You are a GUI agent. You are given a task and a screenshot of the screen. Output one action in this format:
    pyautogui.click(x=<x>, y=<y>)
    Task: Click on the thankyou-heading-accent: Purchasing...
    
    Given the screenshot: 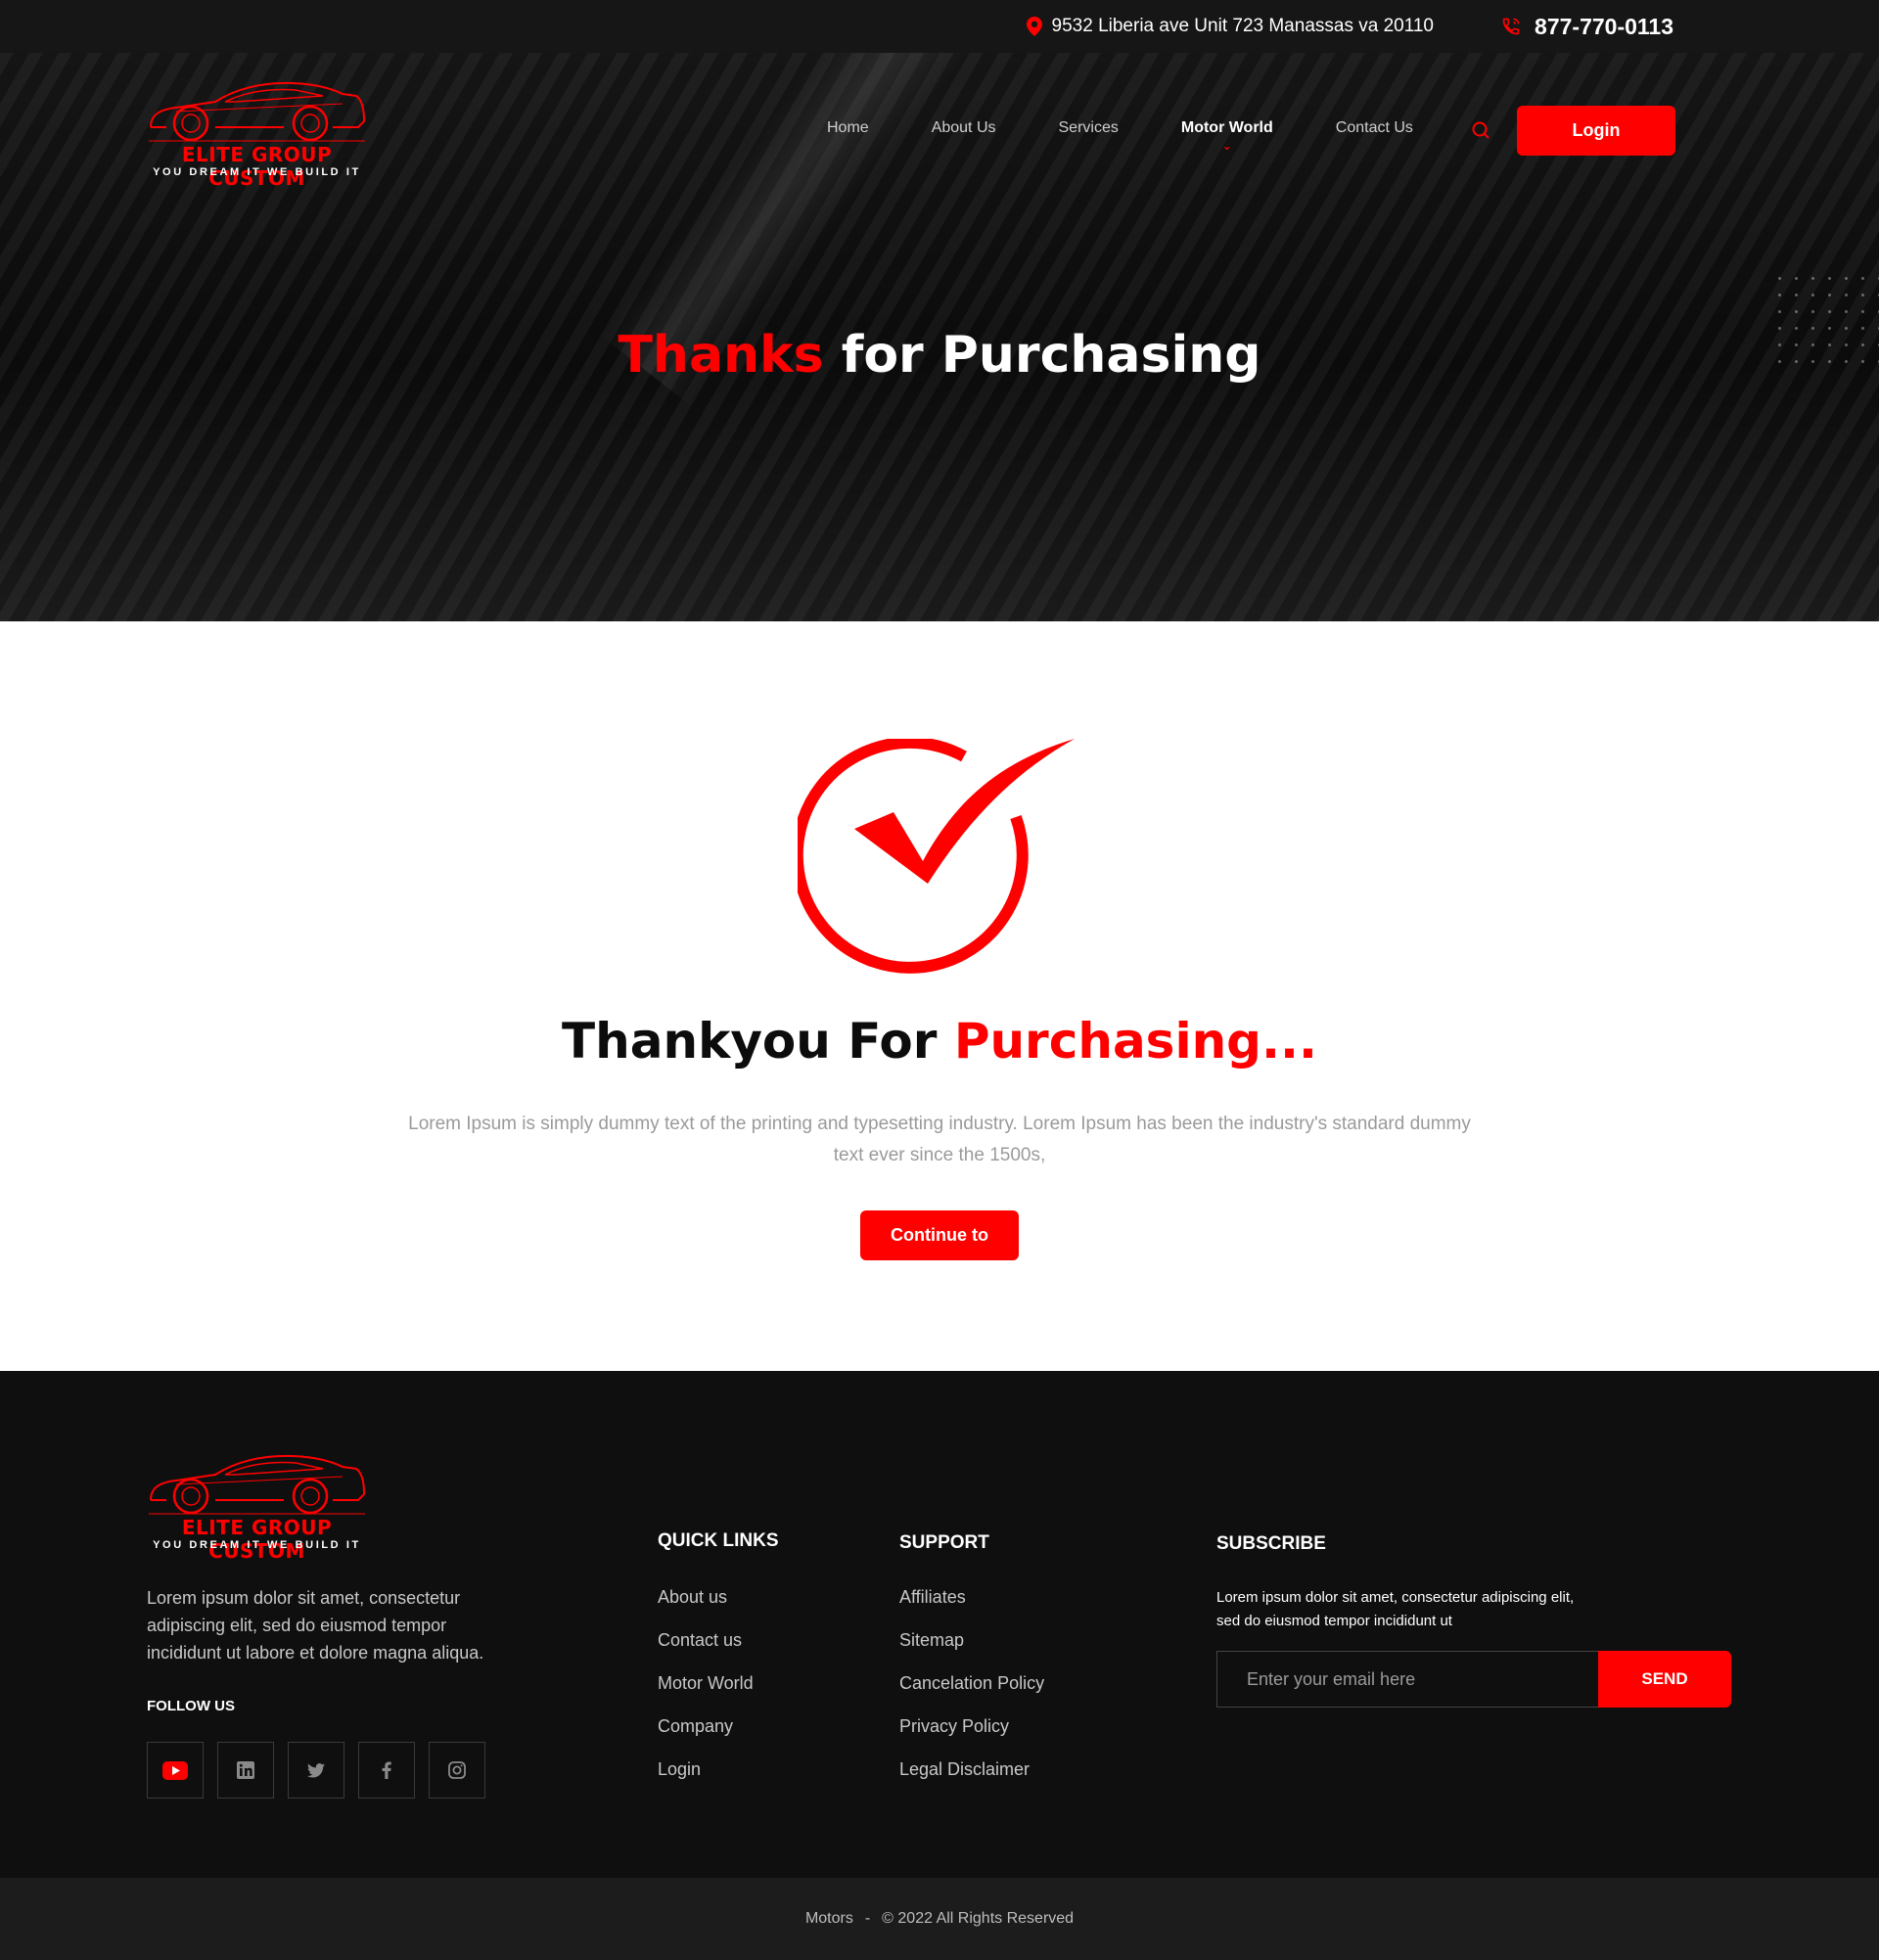 What is the action you would take?
    pyautogui.click(x=1135, y=1041)
    